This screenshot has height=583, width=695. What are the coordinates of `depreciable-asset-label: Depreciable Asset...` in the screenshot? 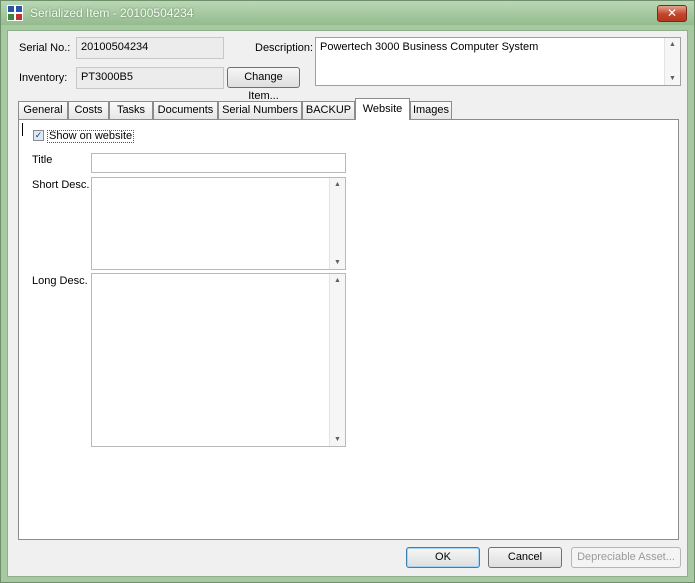 It's located at (626, 557).